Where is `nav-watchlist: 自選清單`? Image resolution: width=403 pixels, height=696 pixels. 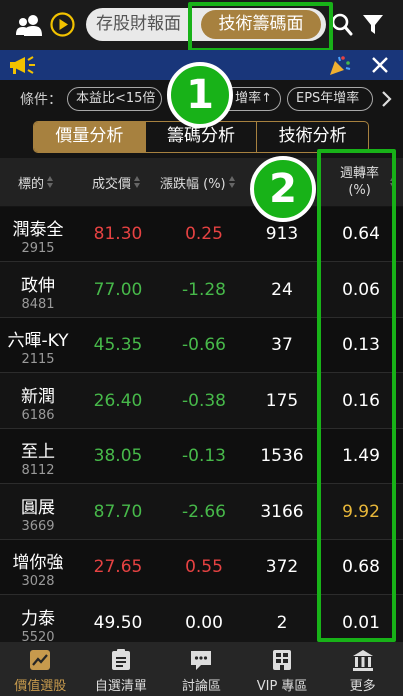 nav-watchlist: 自選清單 is located at coordinates (121, 669).